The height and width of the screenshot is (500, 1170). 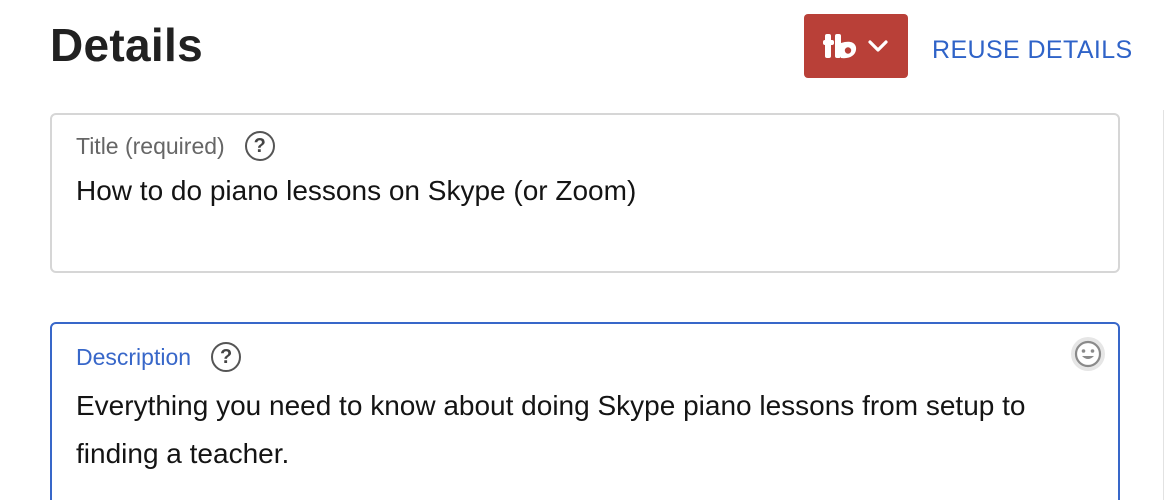 I want to click on tubebuddy-menu-button, so click(x=856, y=46).